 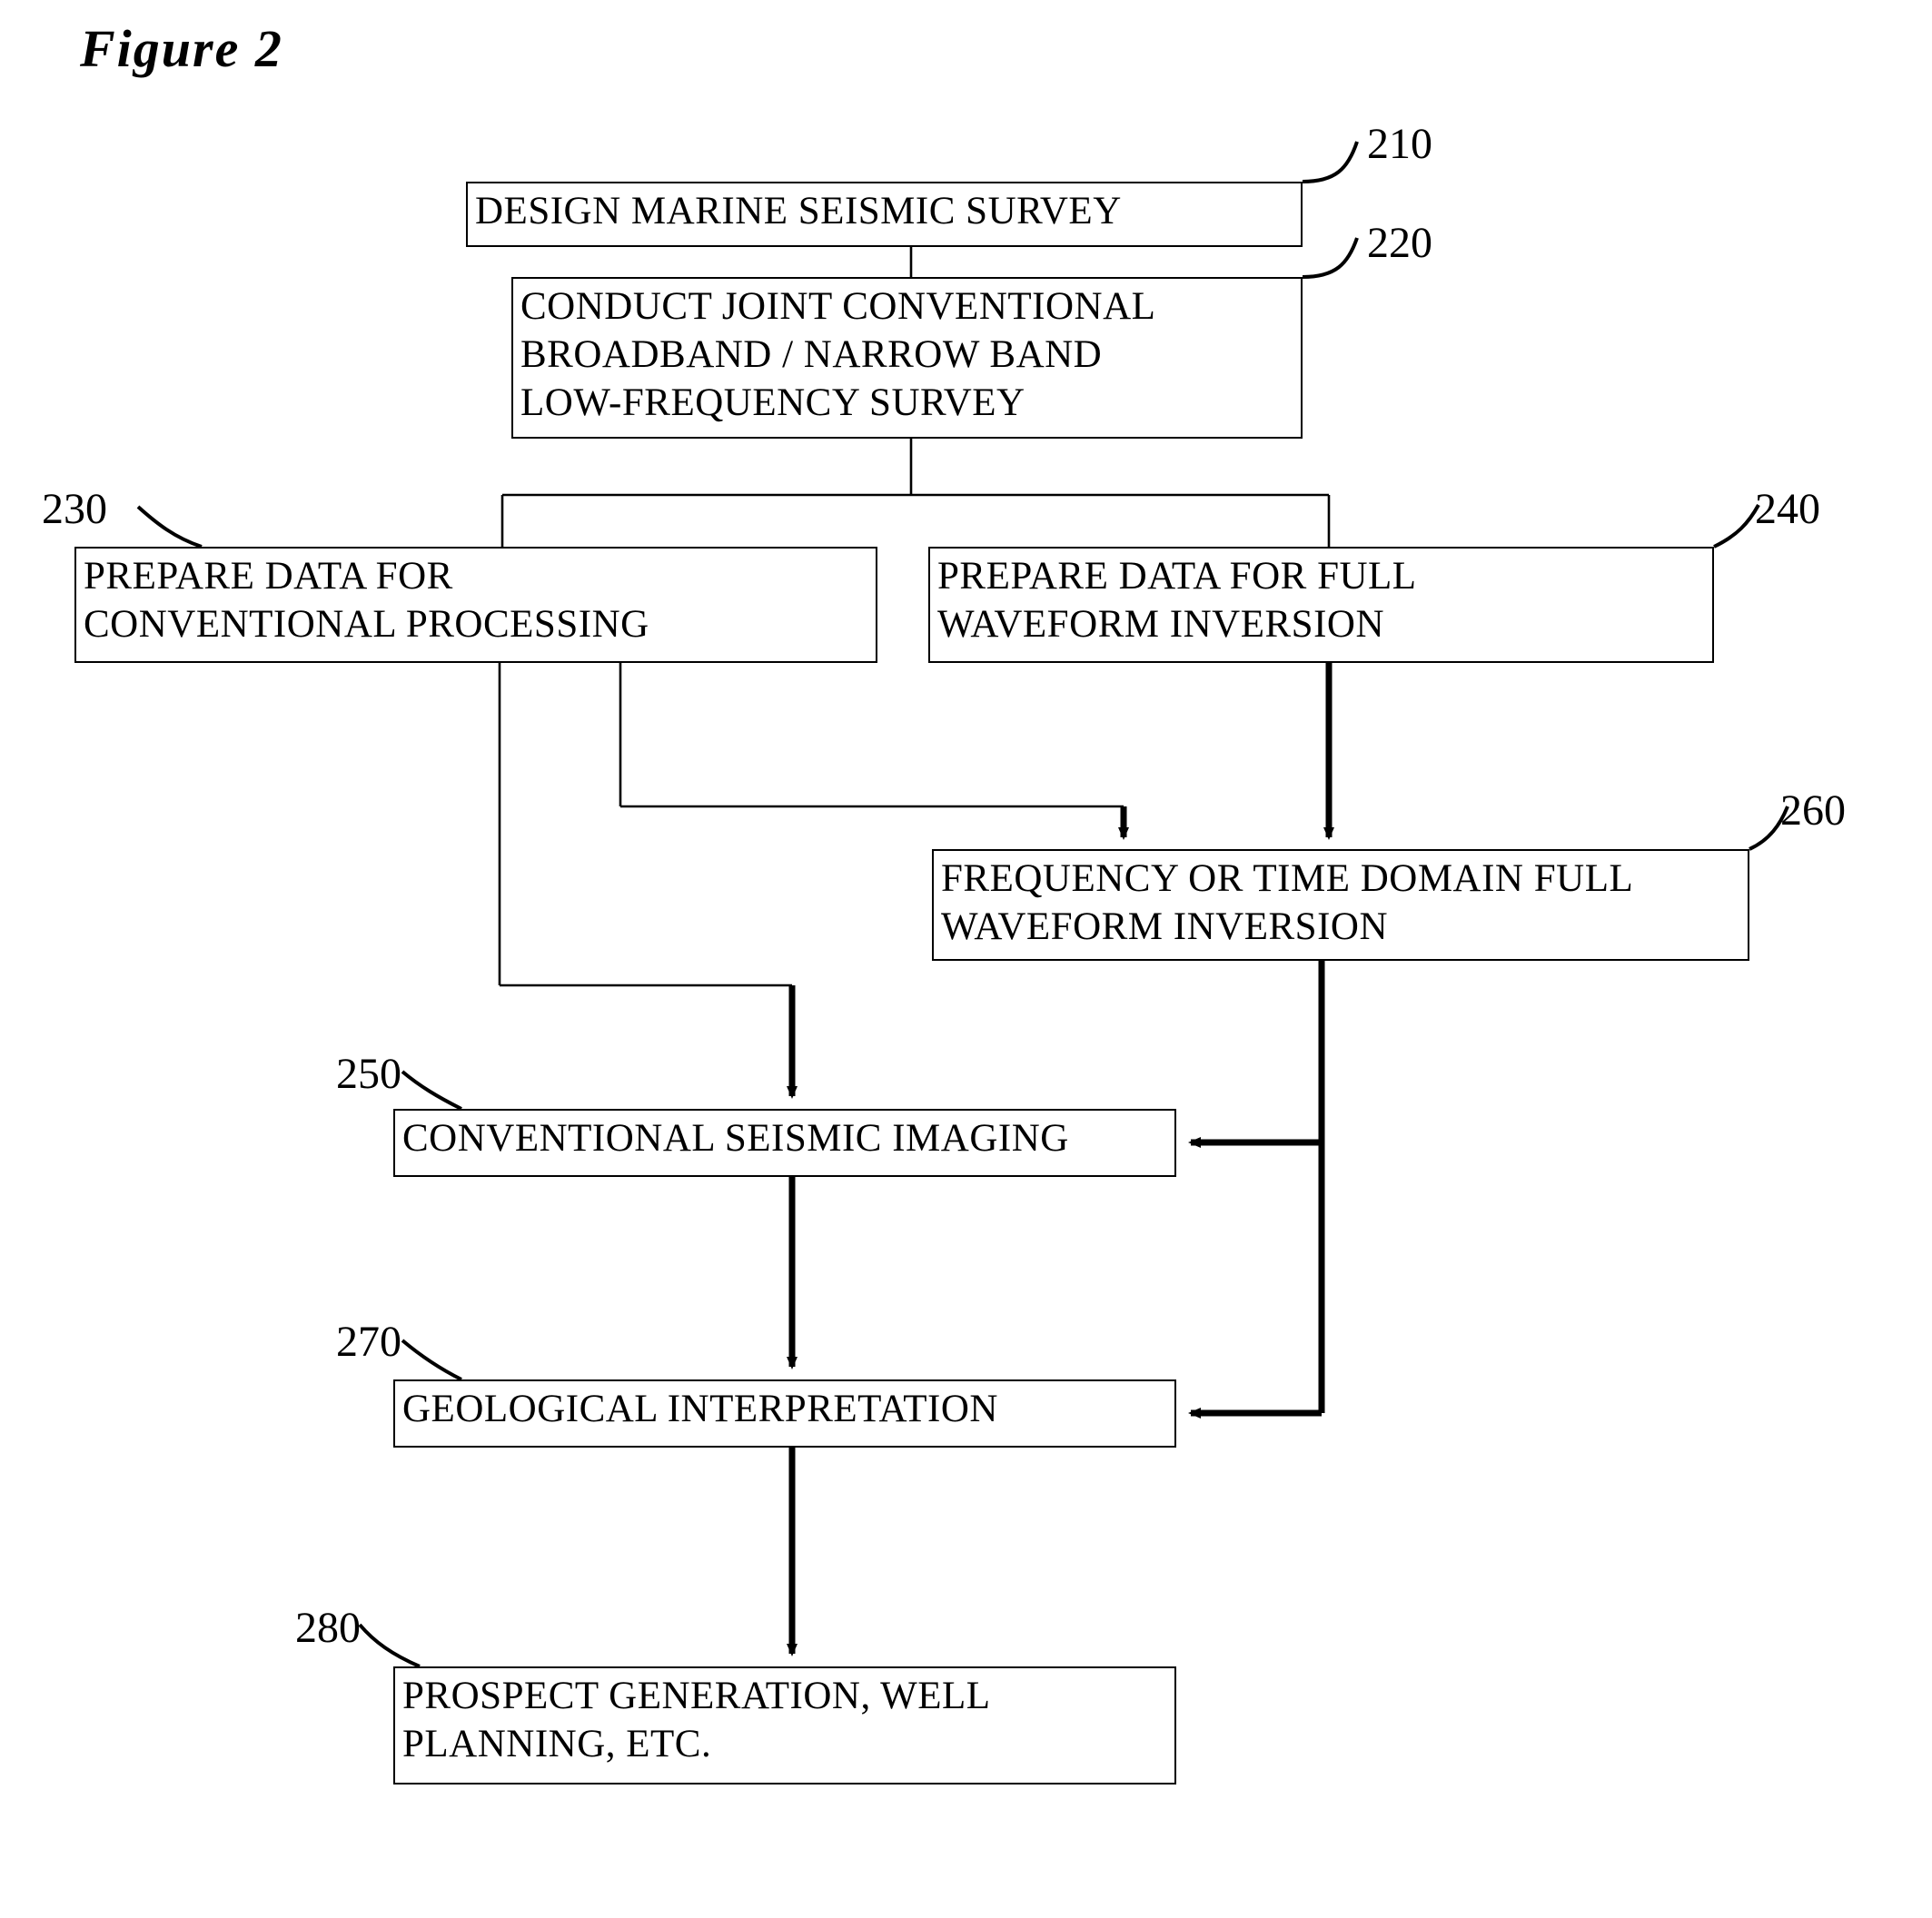 I want to click on ref-numeral-210: 210, so click(x=1399, y=144).